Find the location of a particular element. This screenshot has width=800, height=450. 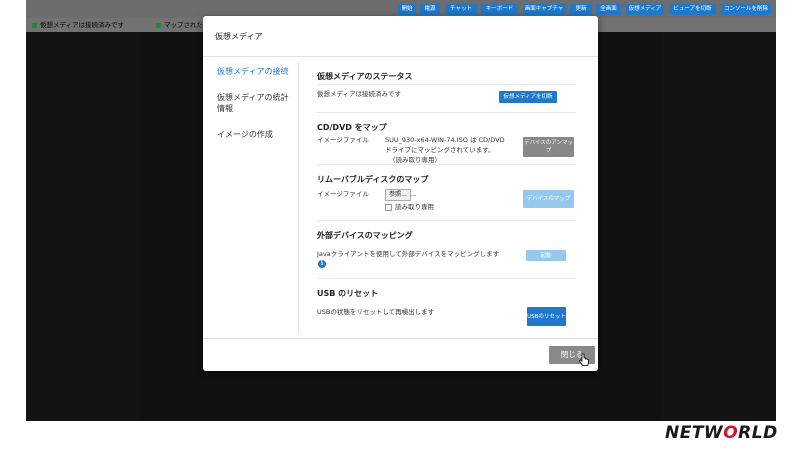

nav-item-statistics: 仮想メディアの統計情報 is located at coordinates (256, 103).